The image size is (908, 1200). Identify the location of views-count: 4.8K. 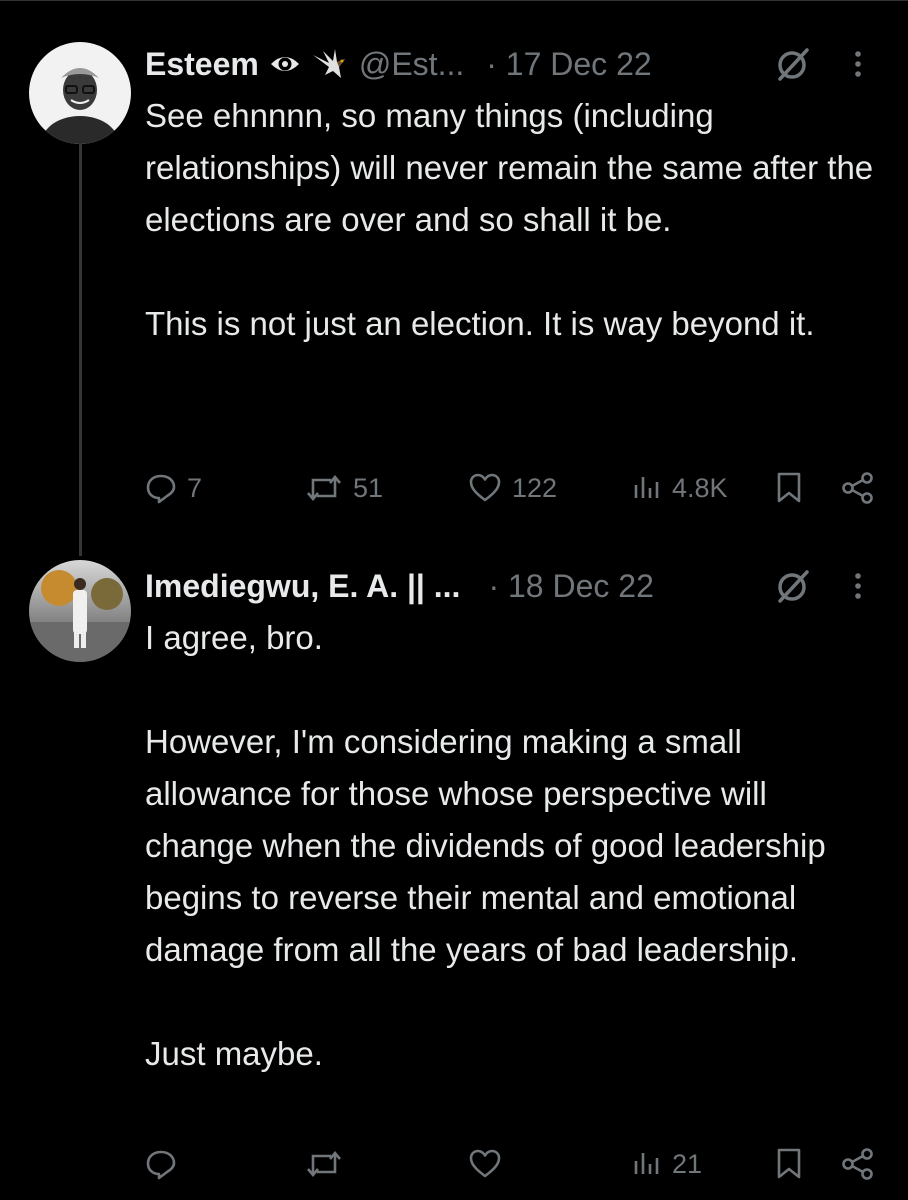
(700, 487).